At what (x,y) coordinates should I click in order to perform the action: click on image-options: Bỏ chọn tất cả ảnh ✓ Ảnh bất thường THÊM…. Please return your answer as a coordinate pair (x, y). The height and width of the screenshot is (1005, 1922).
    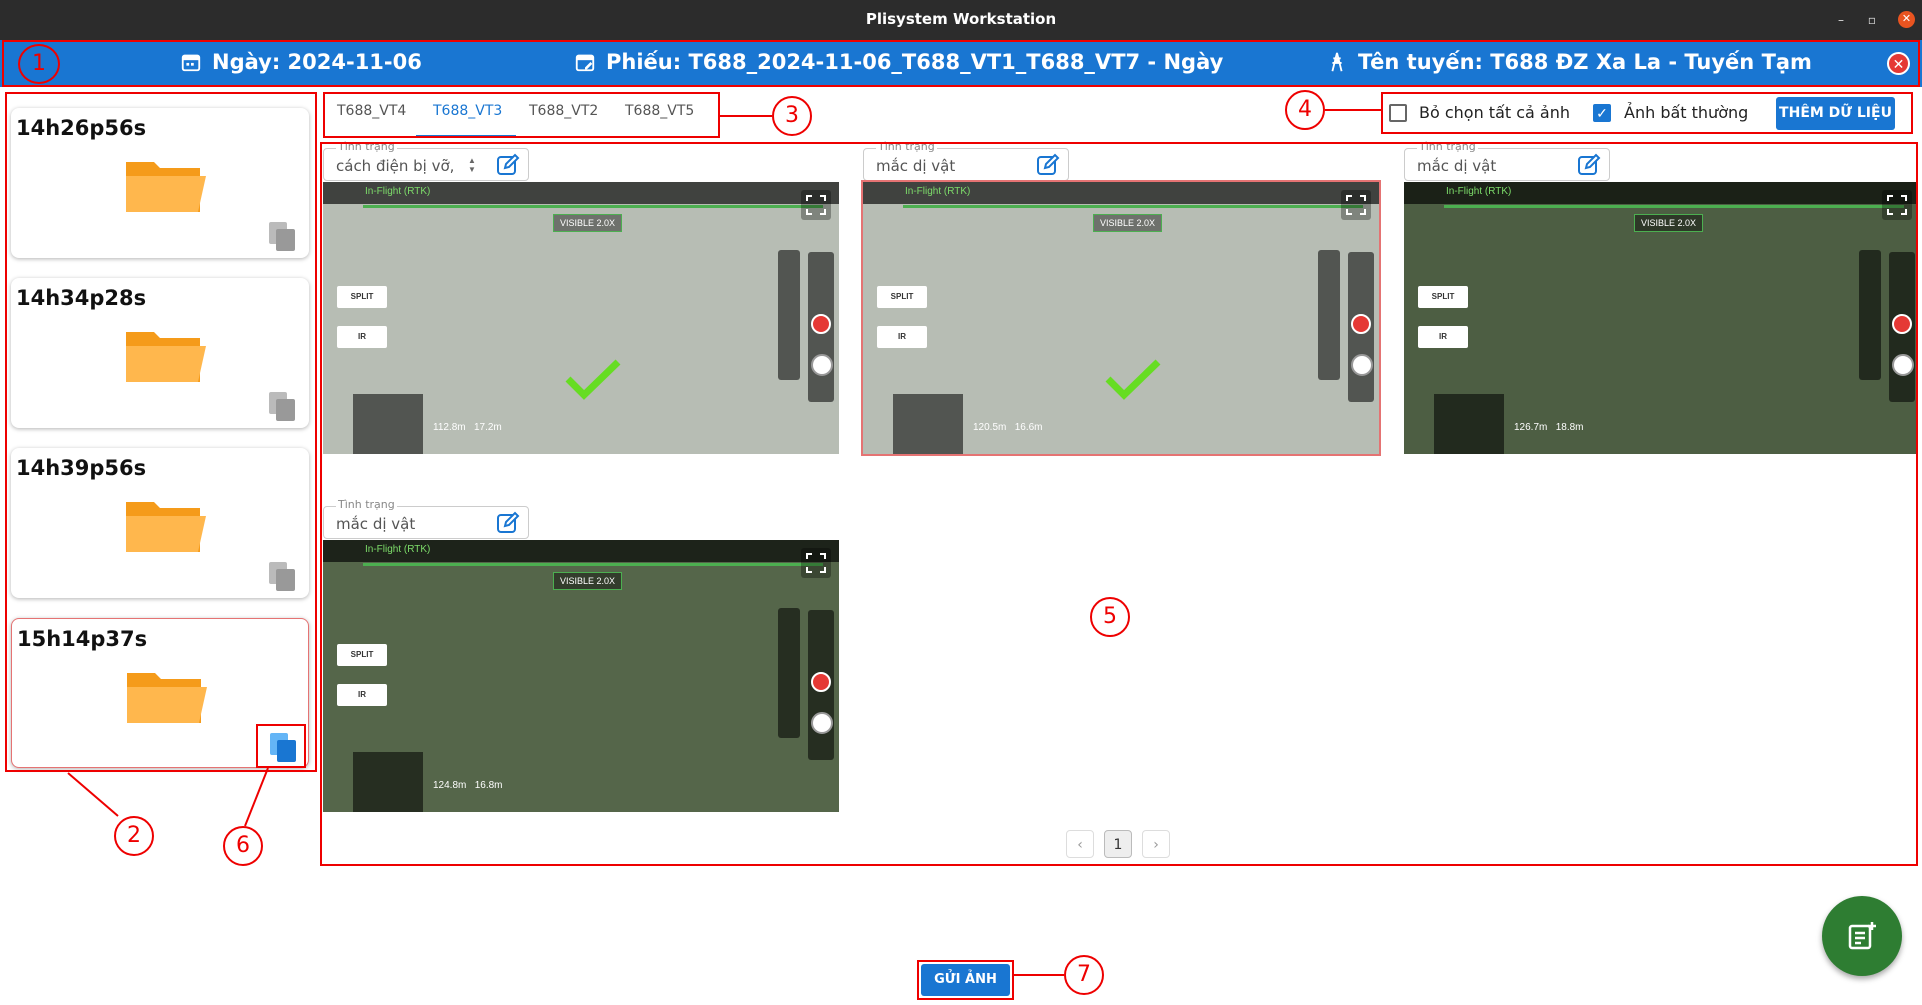
    Looking at the image, I should click on (1647, 114).